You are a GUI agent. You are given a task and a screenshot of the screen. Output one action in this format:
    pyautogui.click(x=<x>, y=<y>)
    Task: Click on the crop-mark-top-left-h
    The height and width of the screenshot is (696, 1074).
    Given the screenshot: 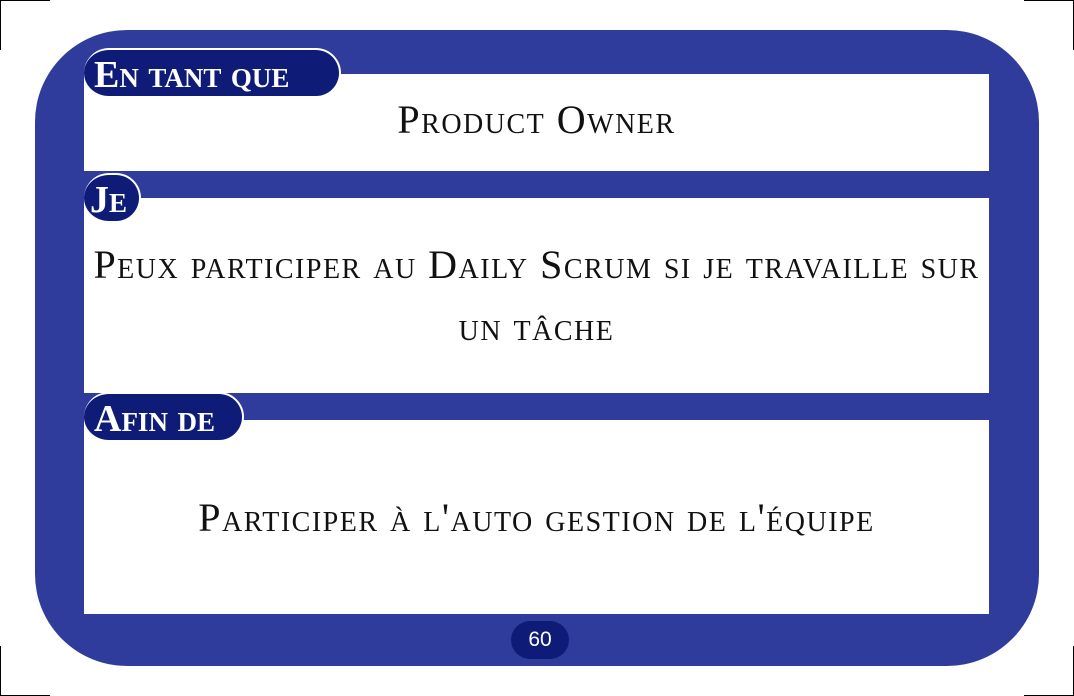 What is the action you would take?
    pyautogui.click(x=25, y=0)
    